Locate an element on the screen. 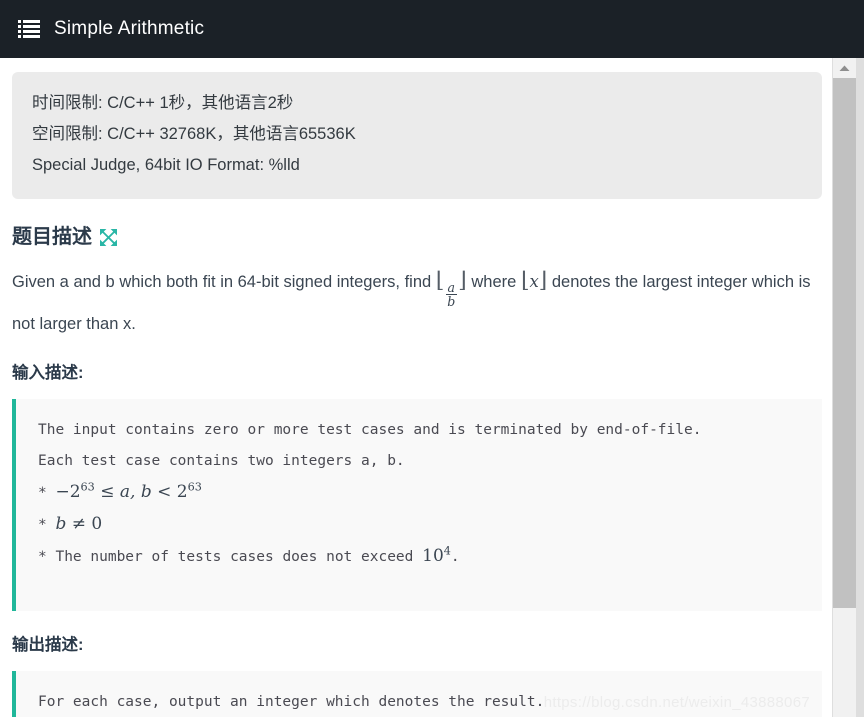 The width and height of the screenshot is (864, 717). input-bullet-2: * b ≠ 0 is located at coordinates (421, 525).